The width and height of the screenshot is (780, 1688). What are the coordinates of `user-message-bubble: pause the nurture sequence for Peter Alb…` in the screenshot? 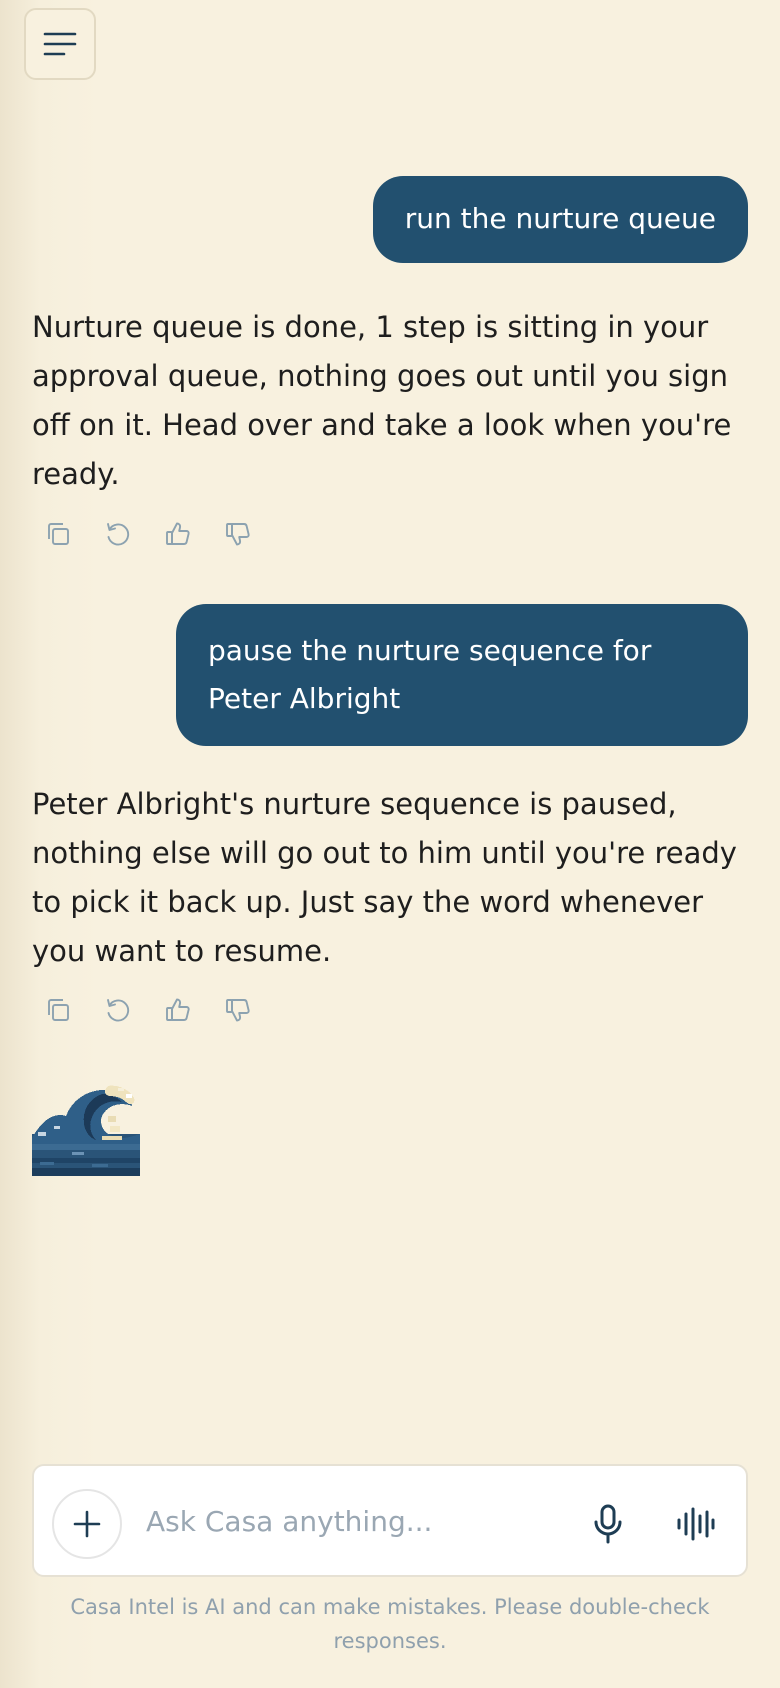 It's located at (462, 675).